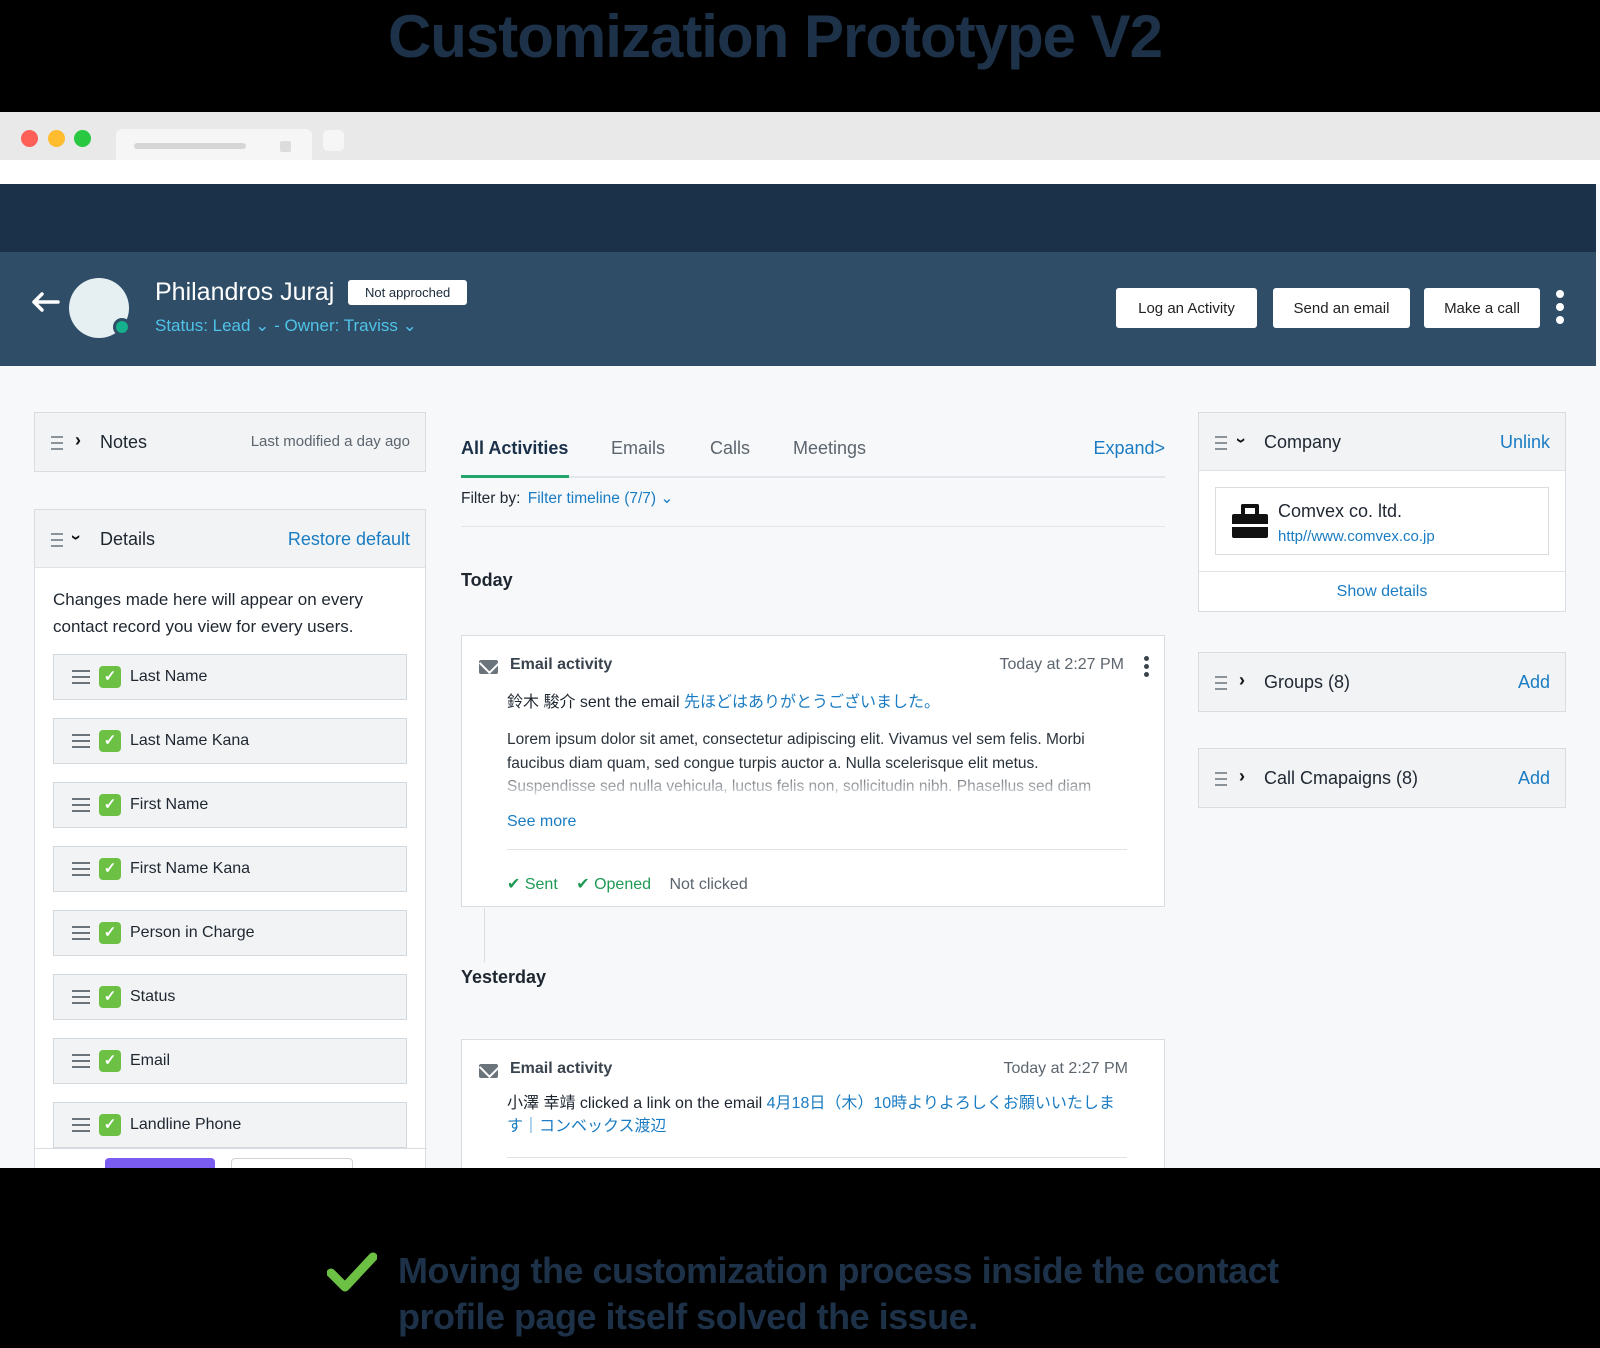  What do you see at coordinates (1560, 309) in the screenshot?
I see `more-options-icon` at bounding box center [1560, 309].